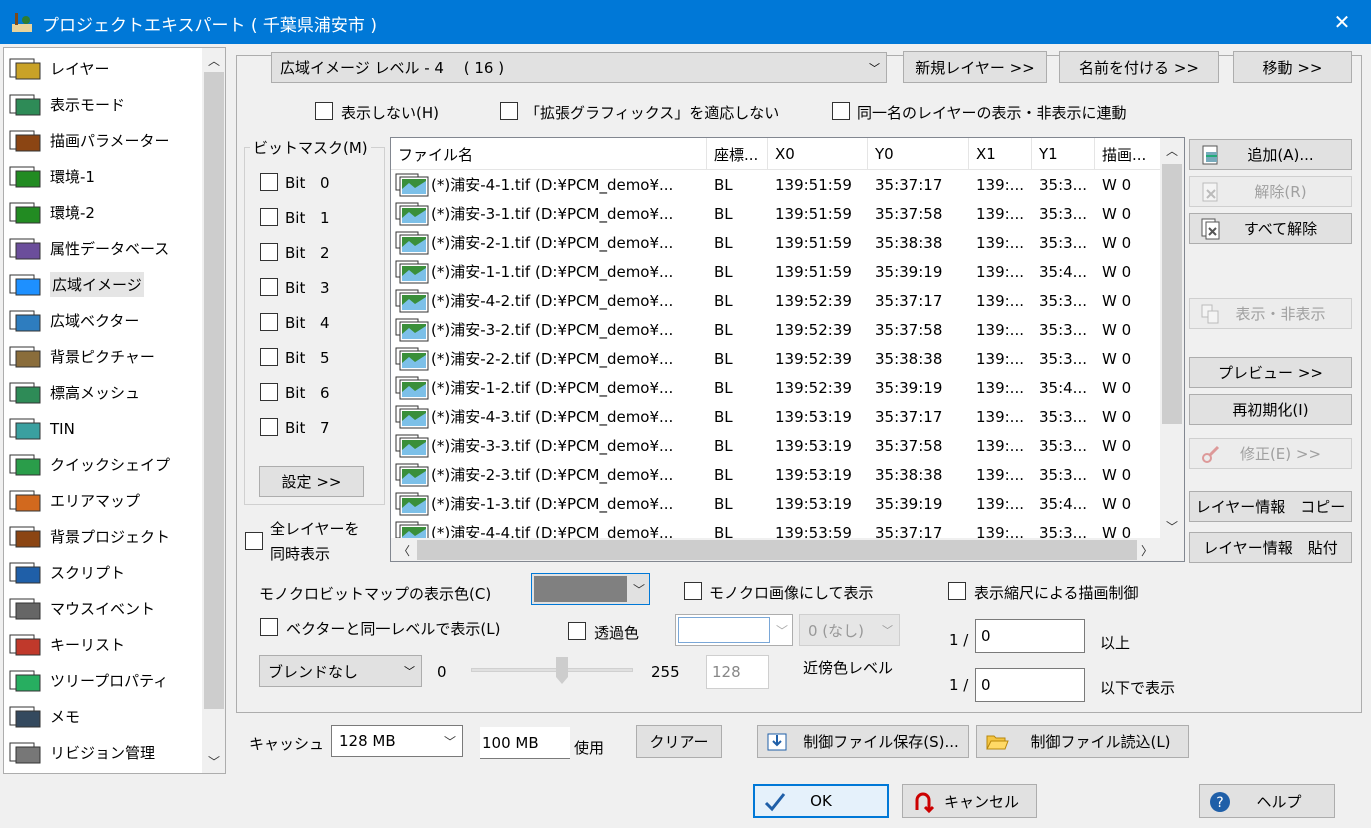  I want to click on all-layers-checkbox, so click(254, 541).